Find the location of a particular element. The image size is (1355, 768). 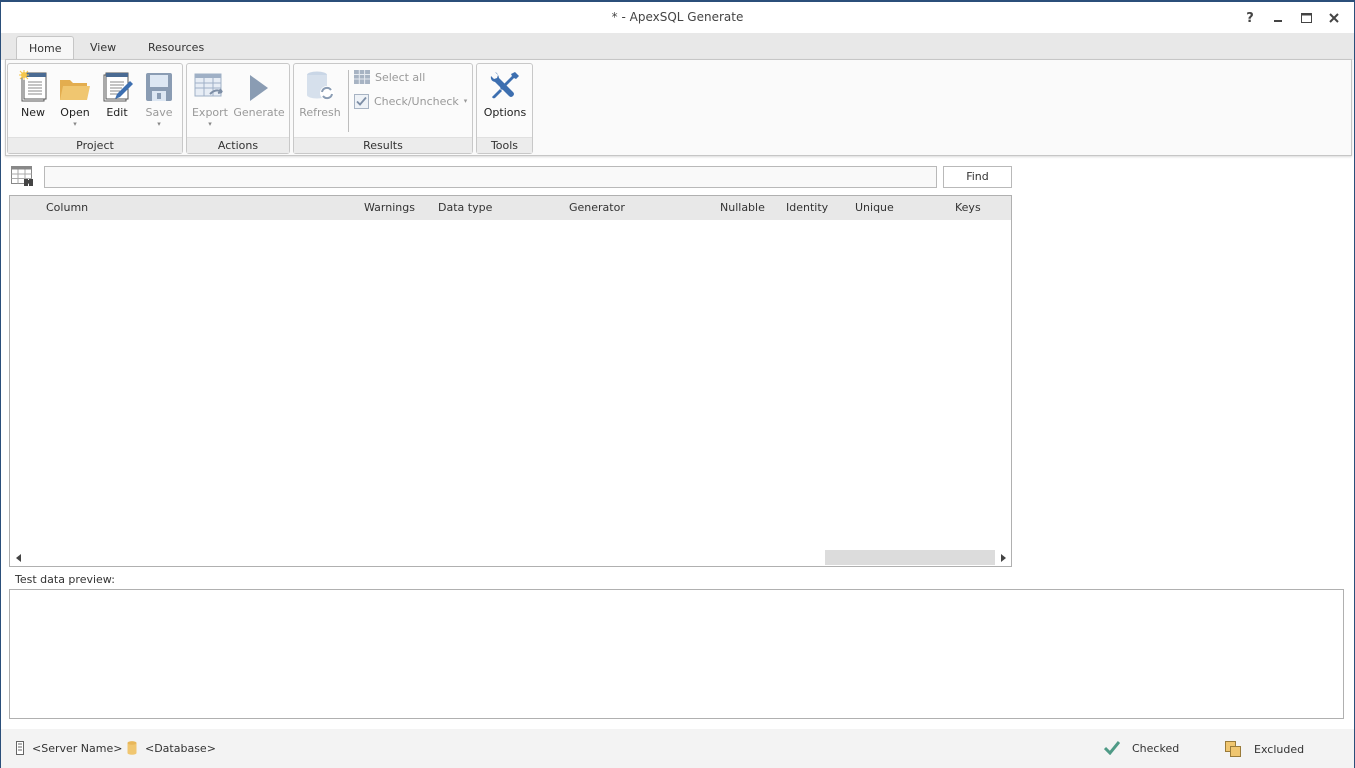

edit-button: Edit is located at coordinates (117, 101).